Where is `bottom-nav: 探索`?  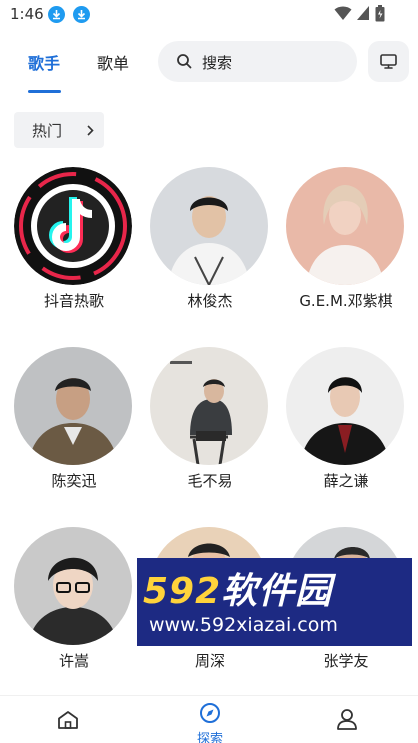
bottom-nav: 探索 is located at coordinates (209, 719).